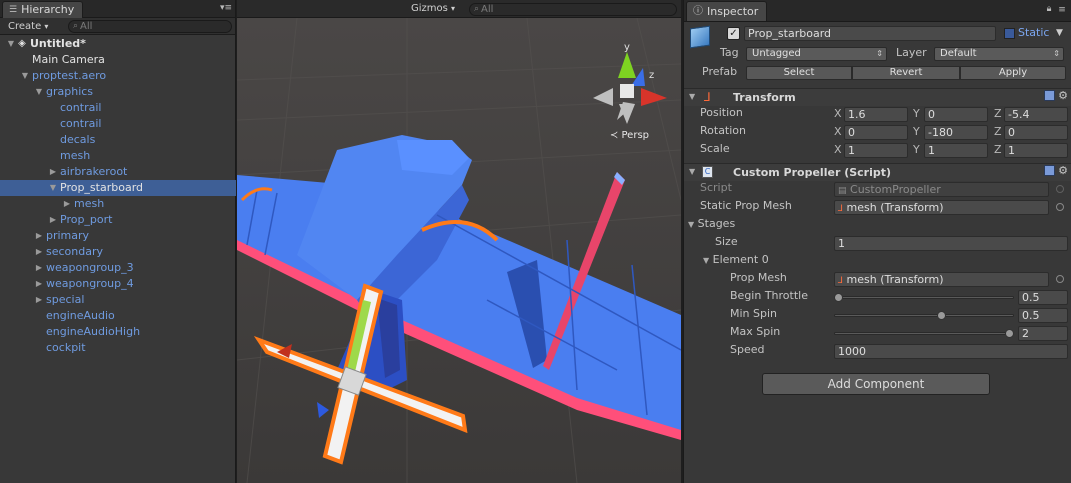 Image resolution: width=1071 pixels, height=483 pixels. What do you see at coordinates (226, 9) in the screenshot?
I see `panel-menu-icon: ▾≡` at bounding box center [226, 9].